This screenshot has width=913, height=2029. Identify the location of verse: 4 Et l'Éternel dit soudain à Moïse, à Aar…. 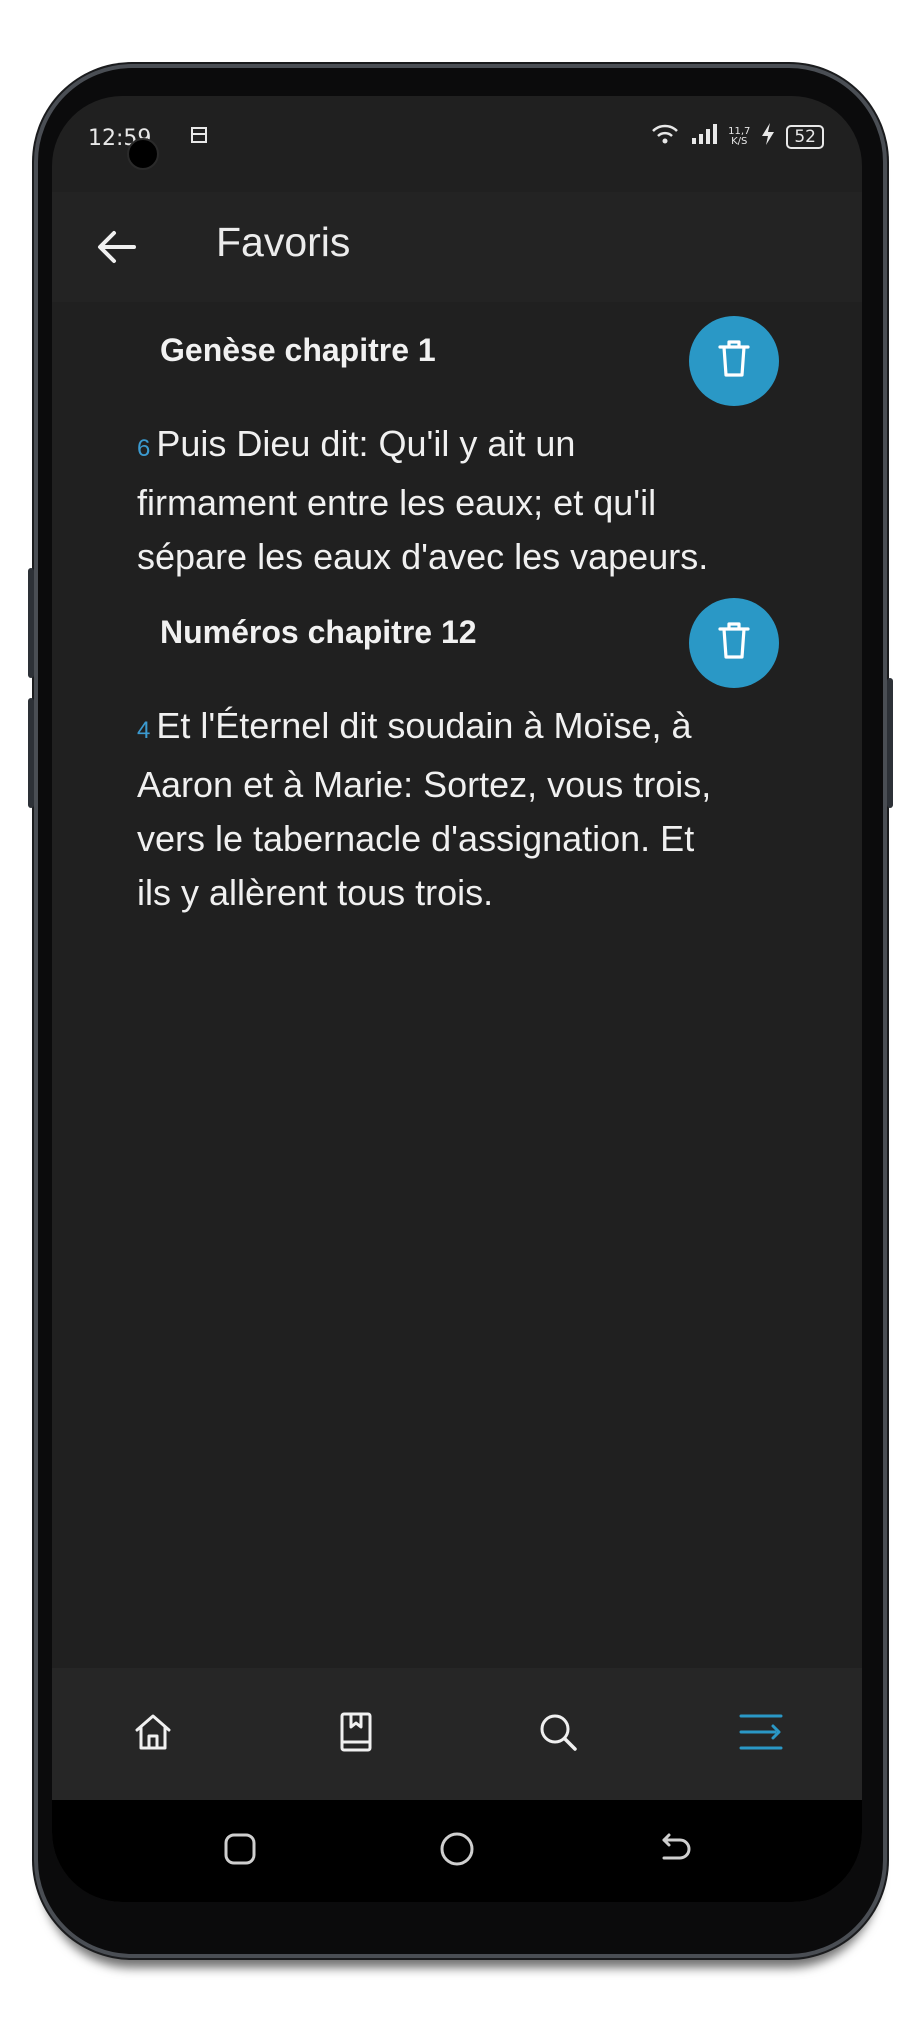
(427, 809).